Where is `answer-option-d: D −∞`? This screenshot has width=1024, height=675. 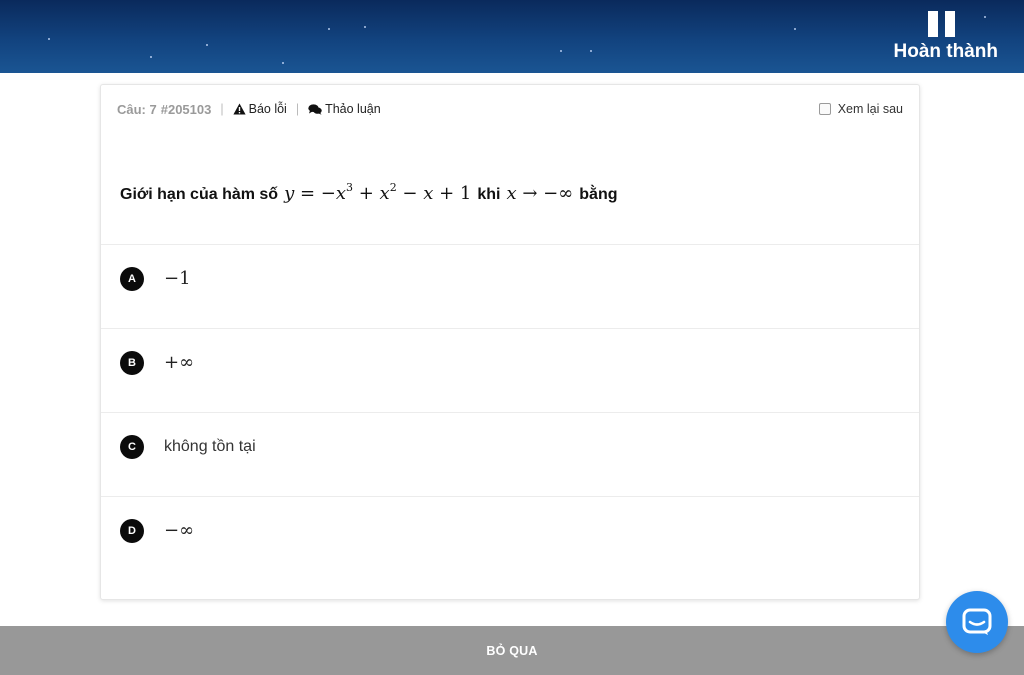 answer-option-d: D −∞ is located at coordinates (510, 538).